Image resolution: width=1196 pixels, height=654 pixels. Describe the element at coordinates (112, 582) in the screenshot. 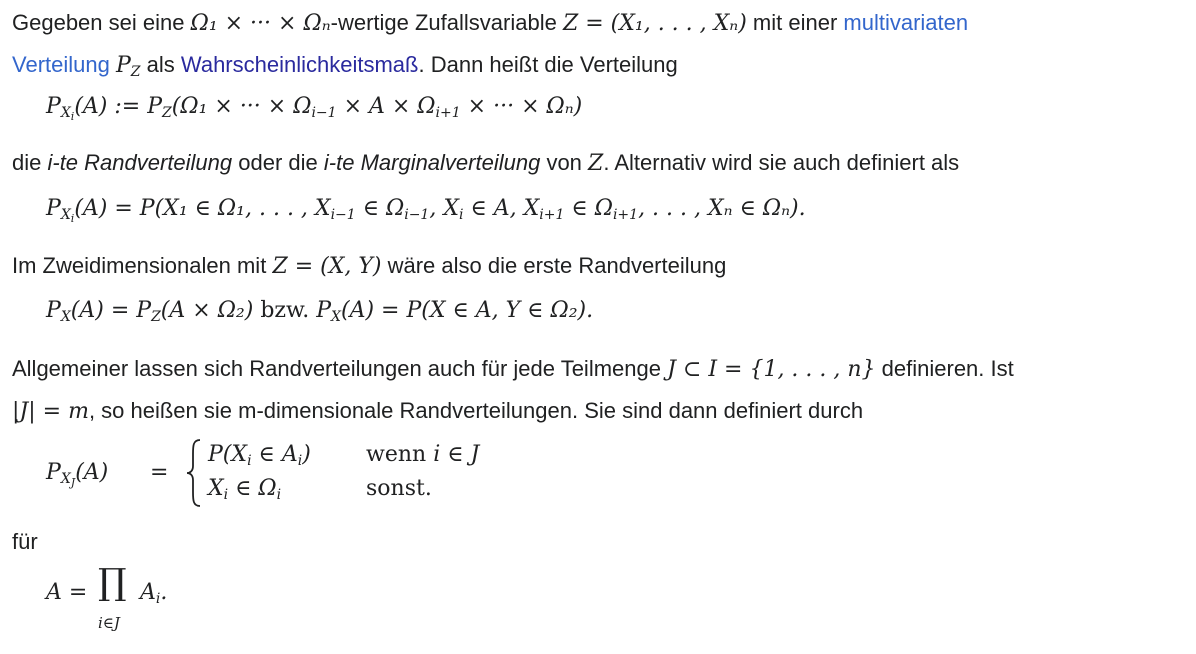

I see `product-symbol: ∏` at that location.